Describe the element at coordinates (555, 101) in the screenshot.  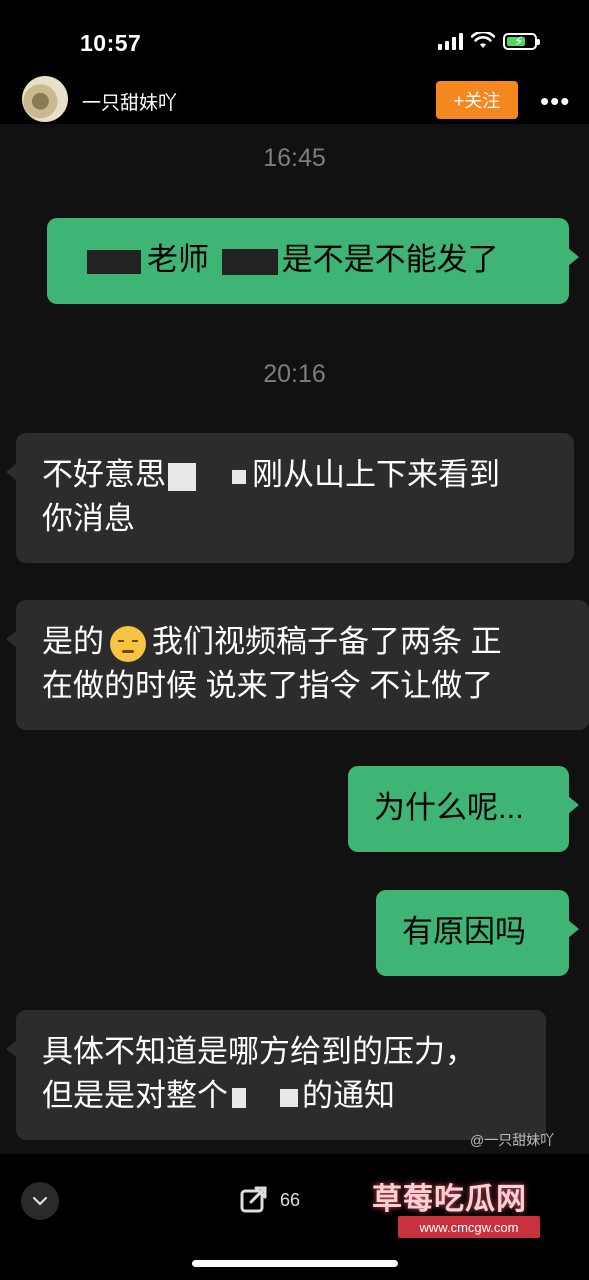
I see `more-options-icon: •••` at that location.